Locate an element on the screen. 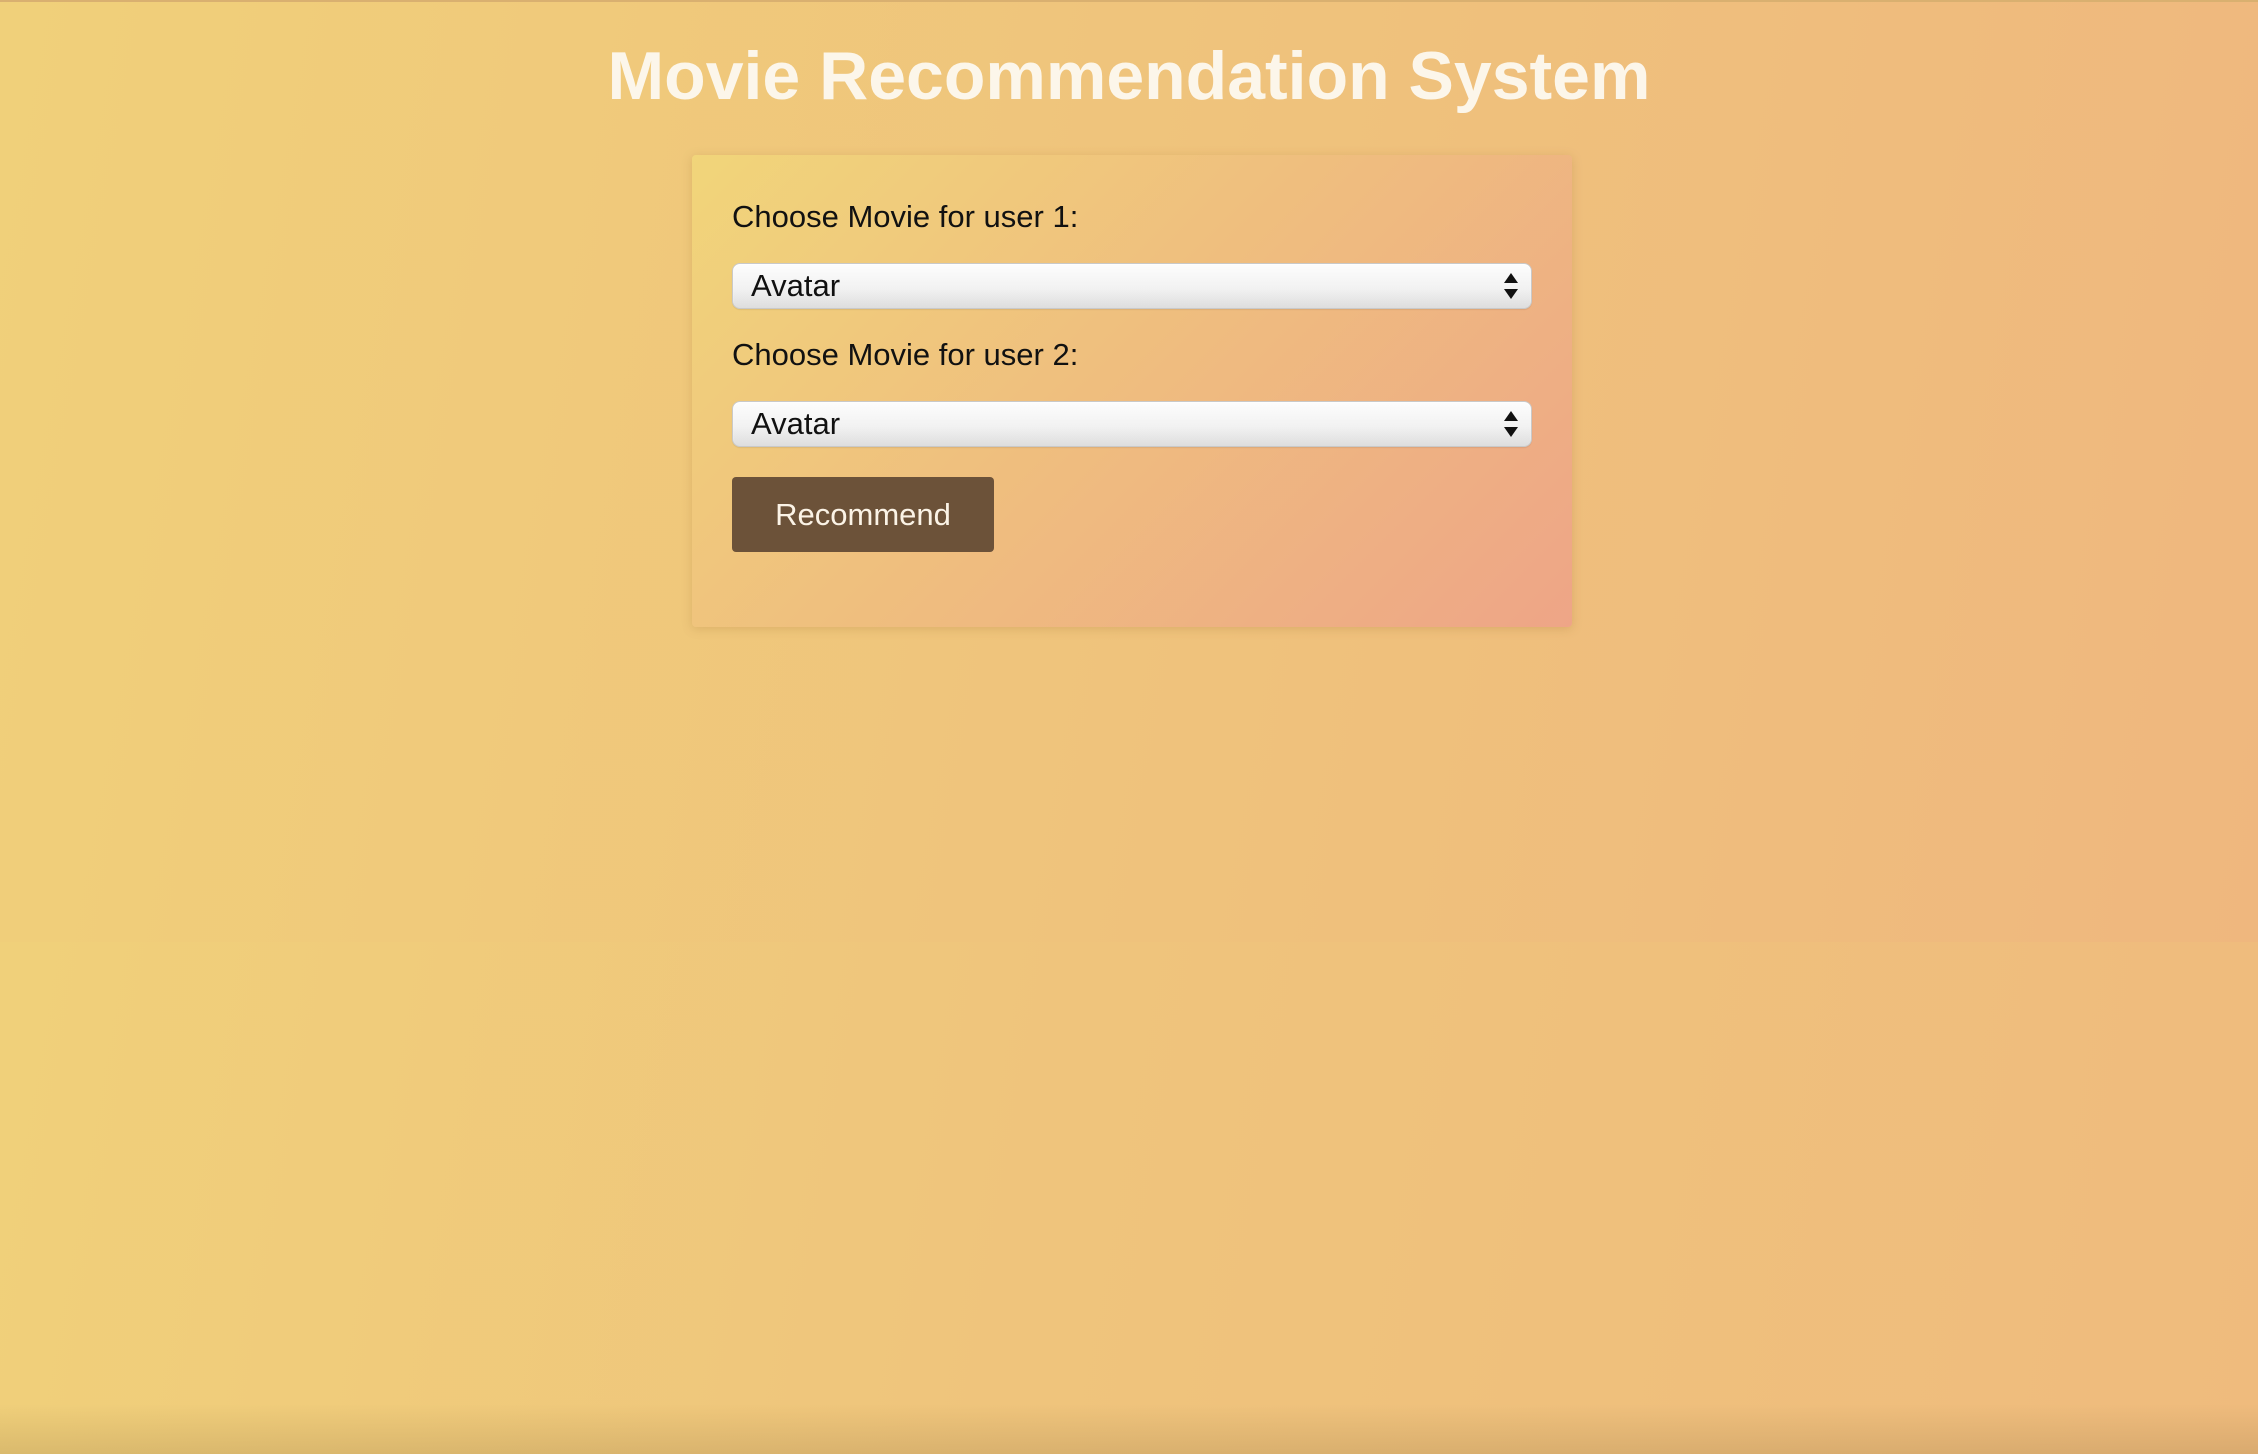 The height and width of the screenshot is (1454, 2258). page-title: Movie Recommendation System is located at coordinates (1129, 76).